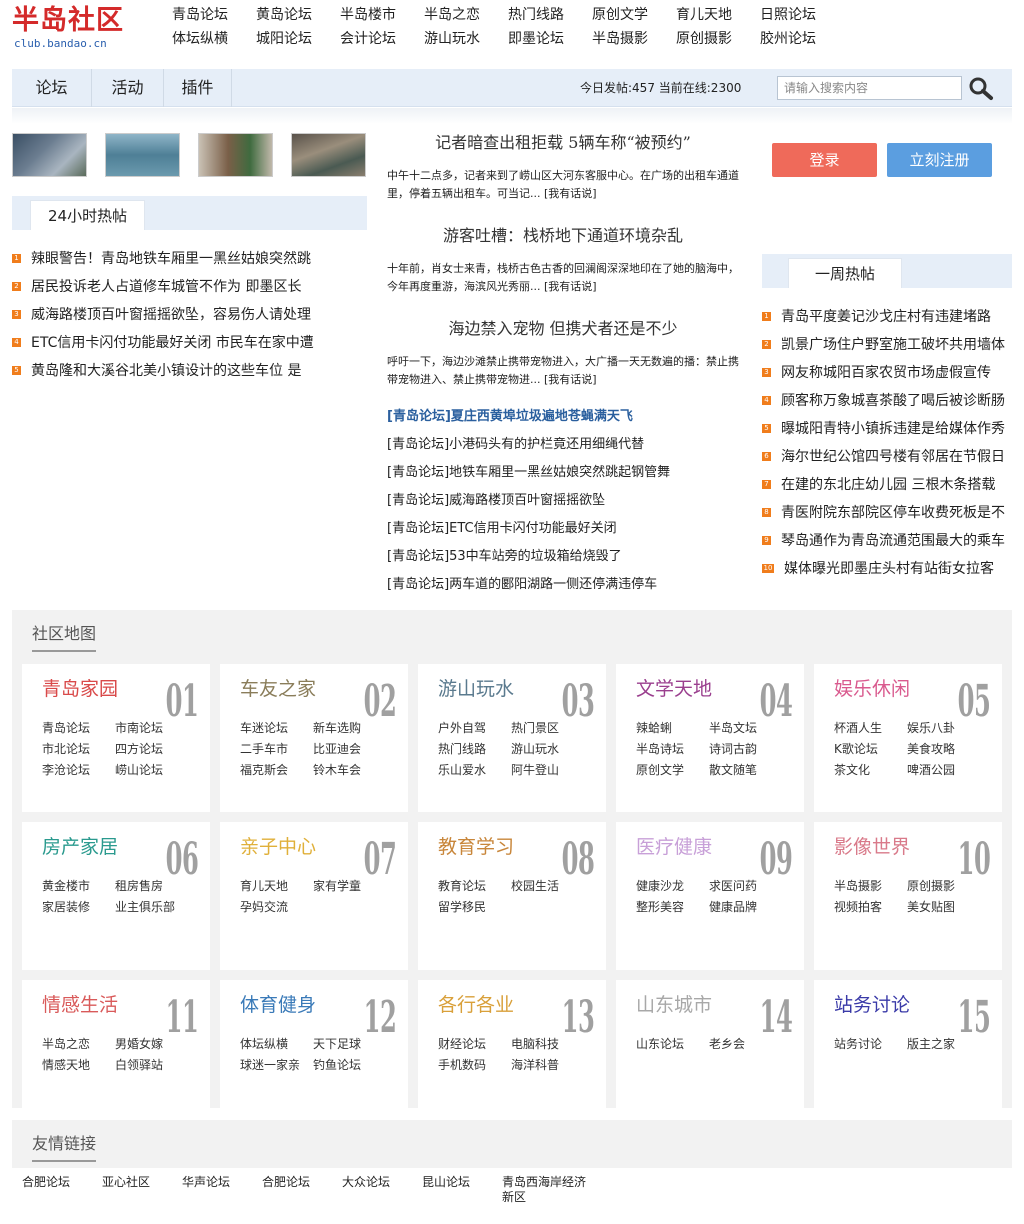  I want to click on forum-link: 留学移民, so click(474, 907).